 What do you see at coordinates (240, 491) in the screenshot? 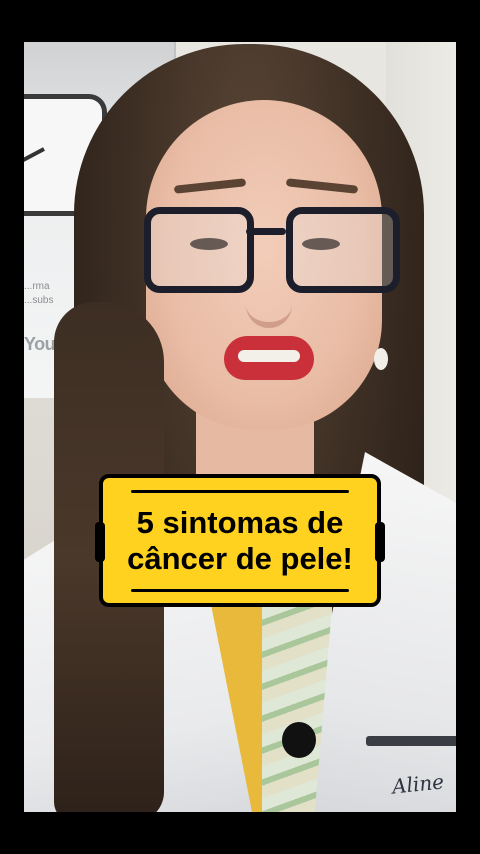
I see `caption-top-rule` at bounding box center [240, 491].